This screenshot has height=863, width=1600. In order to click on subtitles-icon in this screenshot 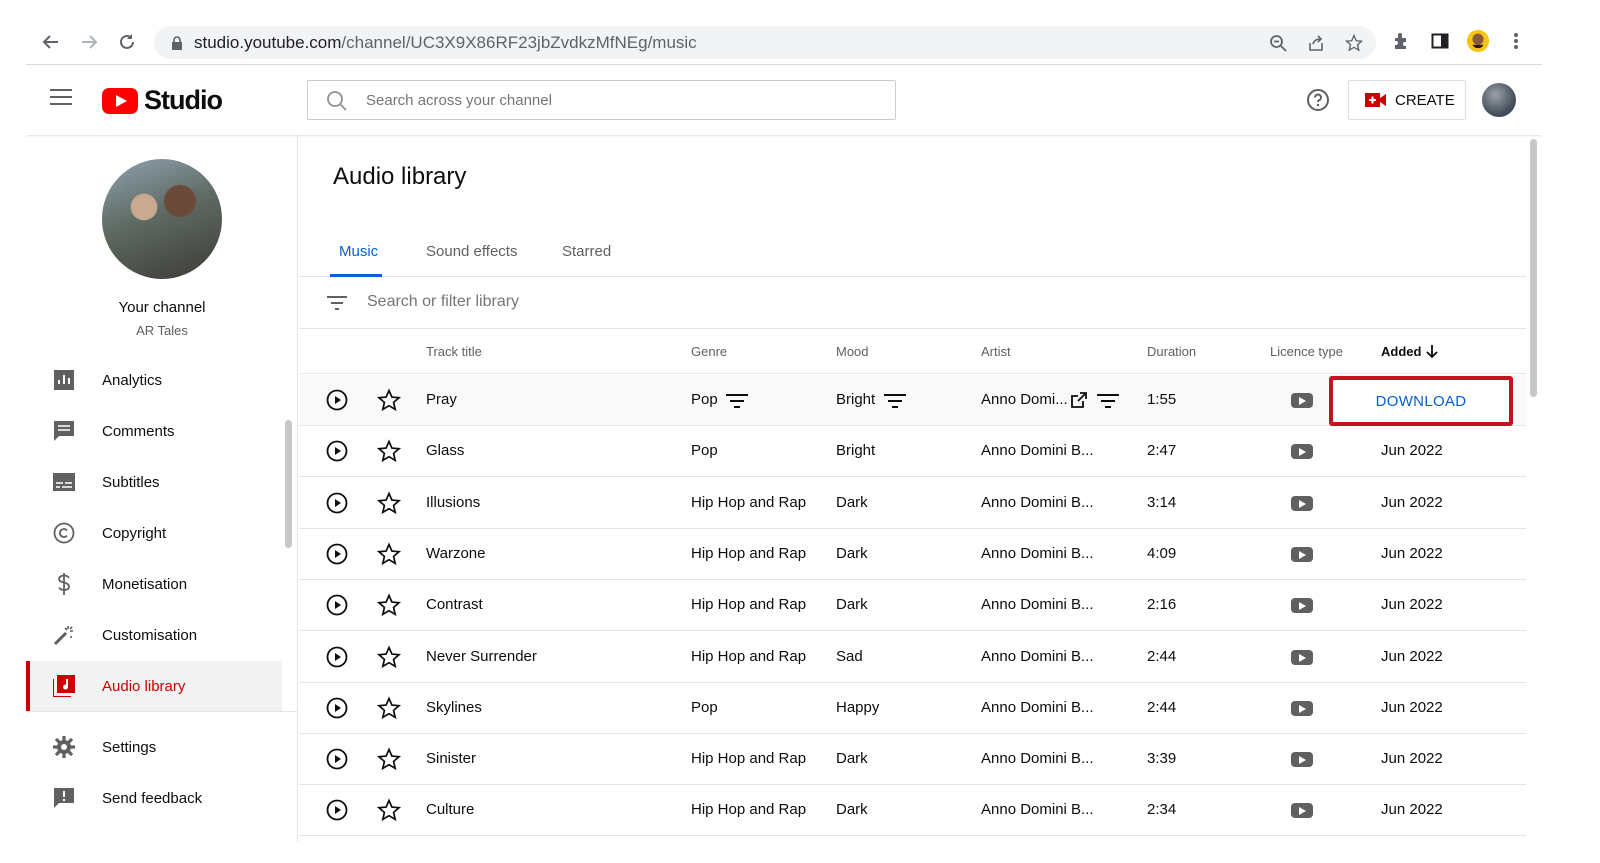, I will do `click(64, 482)`.